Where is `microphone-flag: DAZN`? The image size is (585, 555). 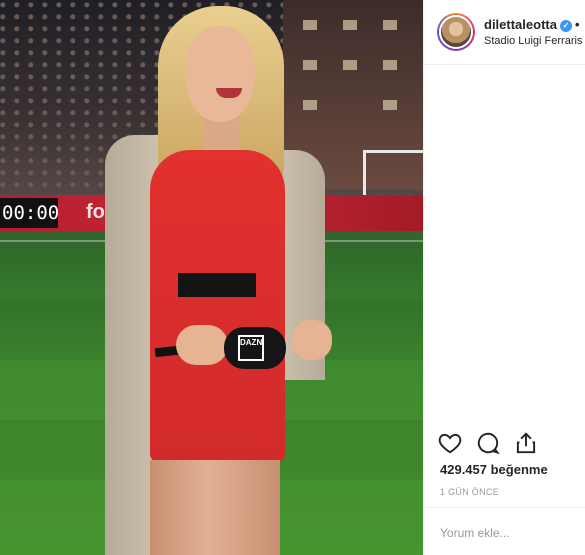 microphone-flag: DAZN is located at coordinates (251, 348).